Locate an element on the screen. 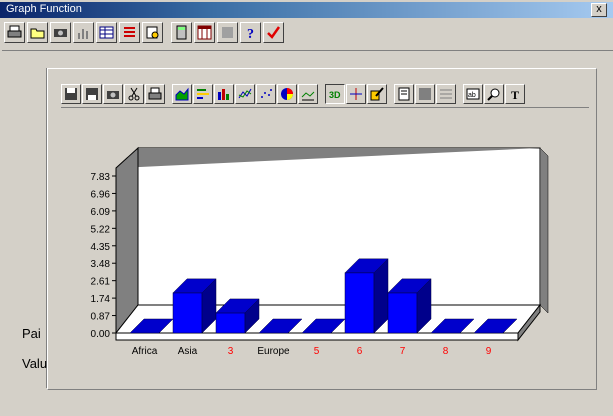 The image size is (613, 416). line-chart-button is located at coordinates (245, 94).